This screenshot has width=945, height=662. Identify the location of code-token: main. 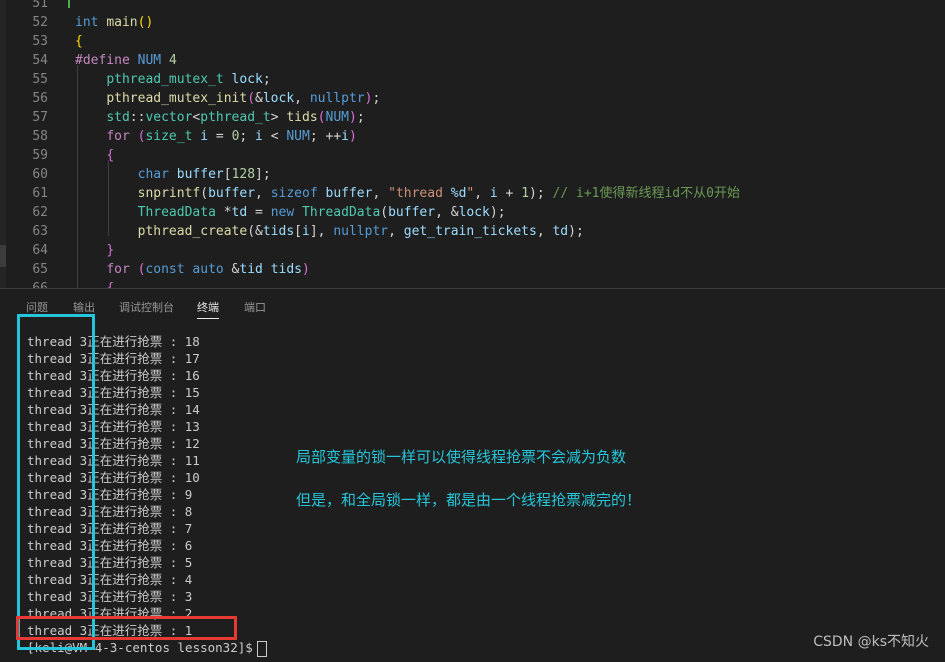
(122, 22).